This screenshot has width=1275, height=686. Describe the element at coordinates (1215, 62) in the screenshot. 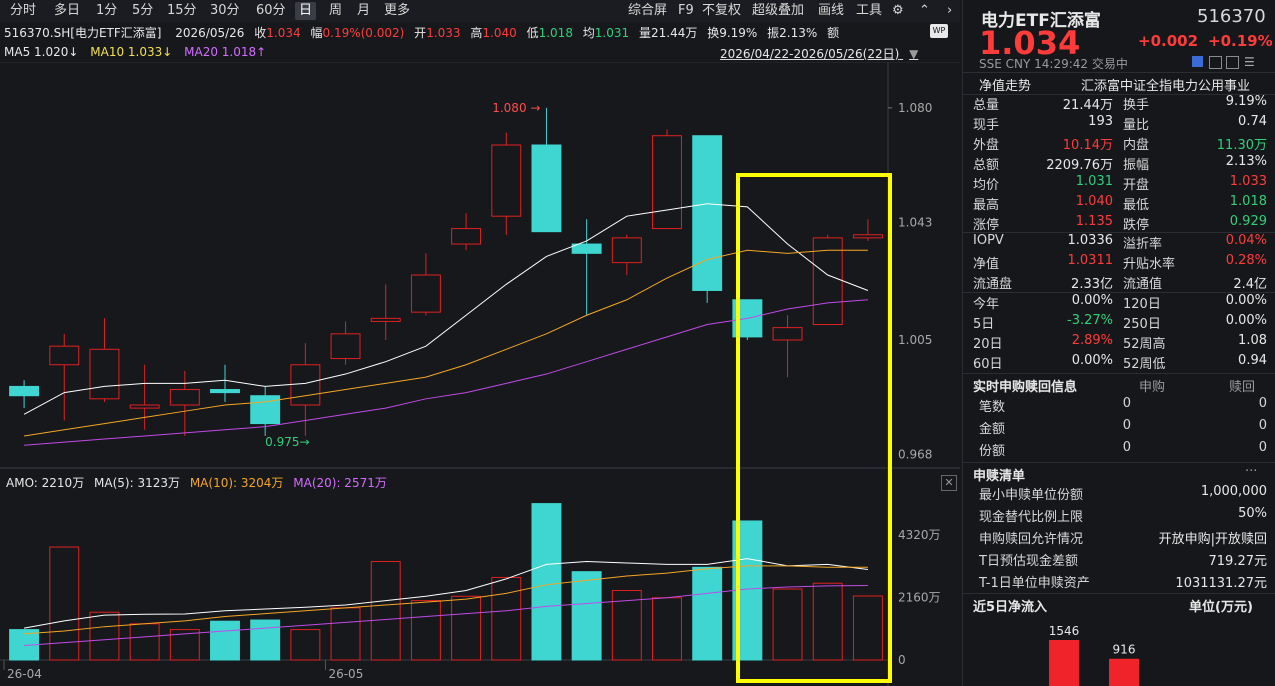

I see `window-icon` at that location.